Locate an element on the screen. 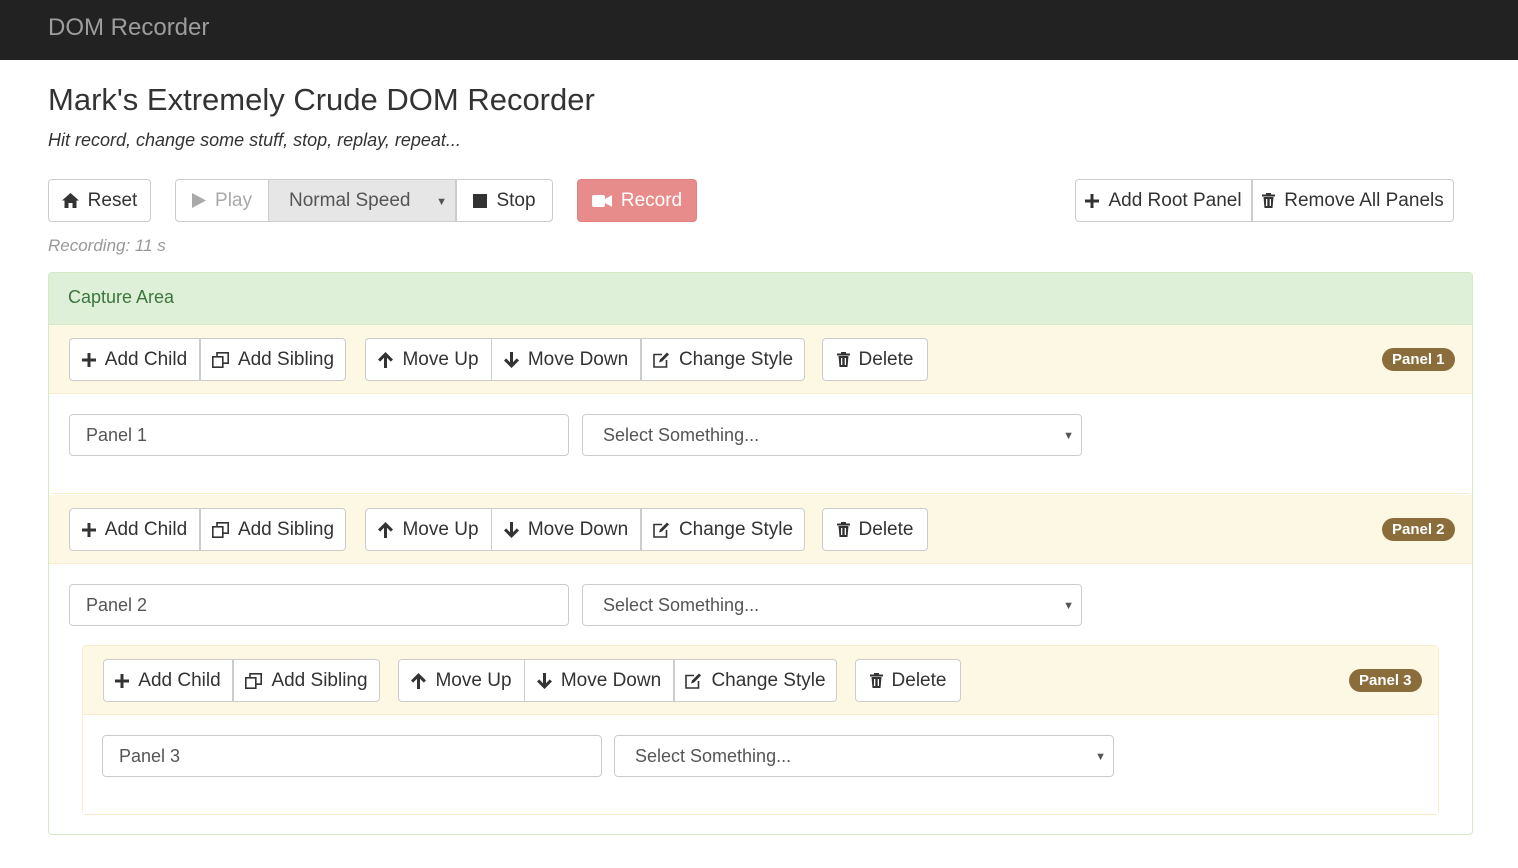  stop-icon is located at coordinates (480, 200).